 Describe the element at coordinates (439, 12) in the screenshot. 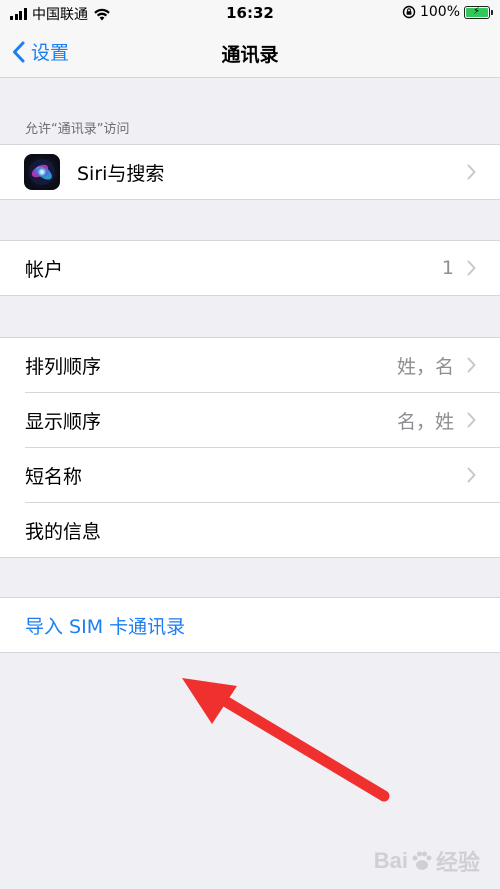

I see `battery-percent: 100%` at that location.